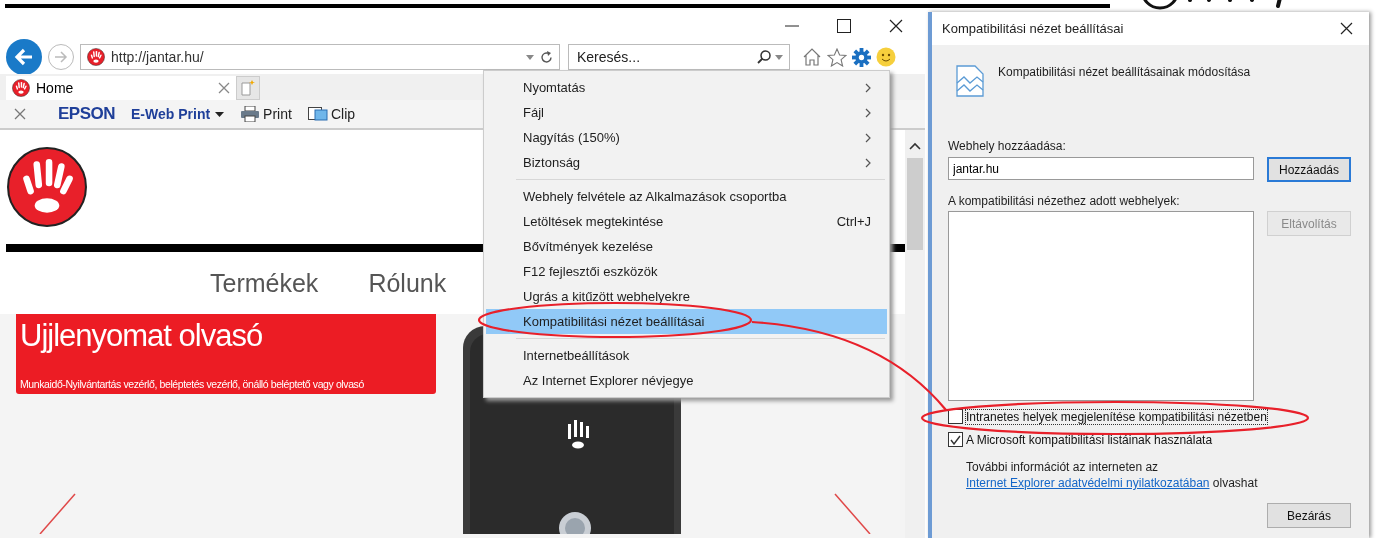  What do you see at coordinates (837, 57) in the screenshot?
I see `star-icon` at bounding box center [837, 57].